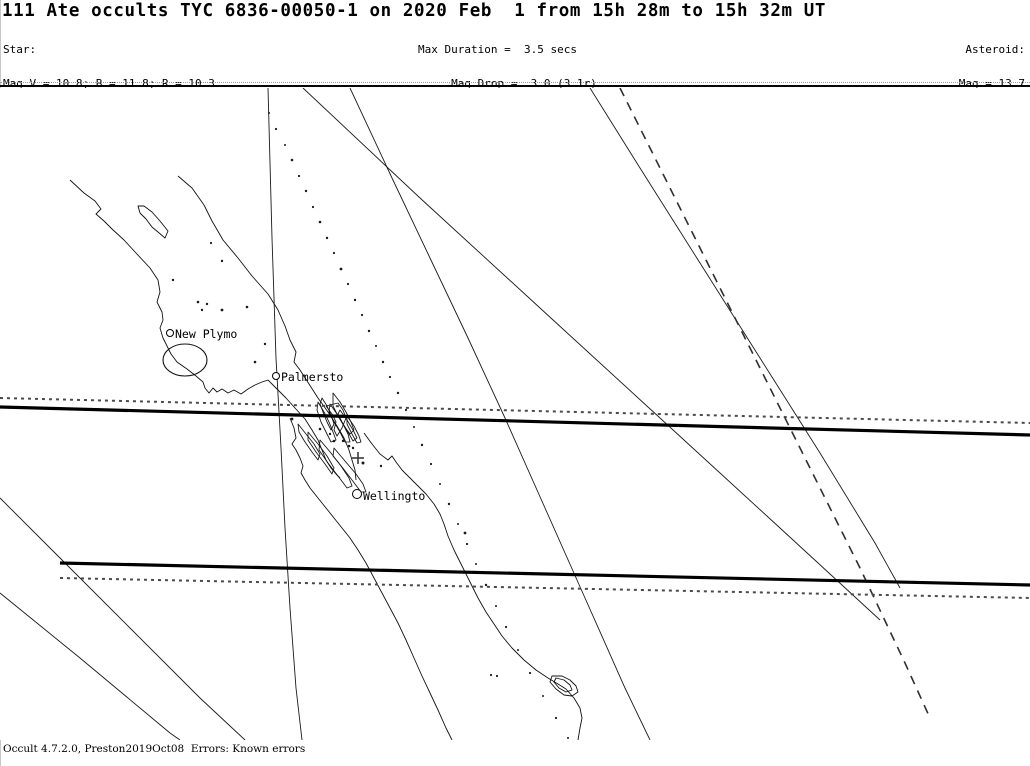  What do you see at coordinates (394, 496) in the screenshot?
I see `city-name: Wellingto` at bounding box center [394, 496].